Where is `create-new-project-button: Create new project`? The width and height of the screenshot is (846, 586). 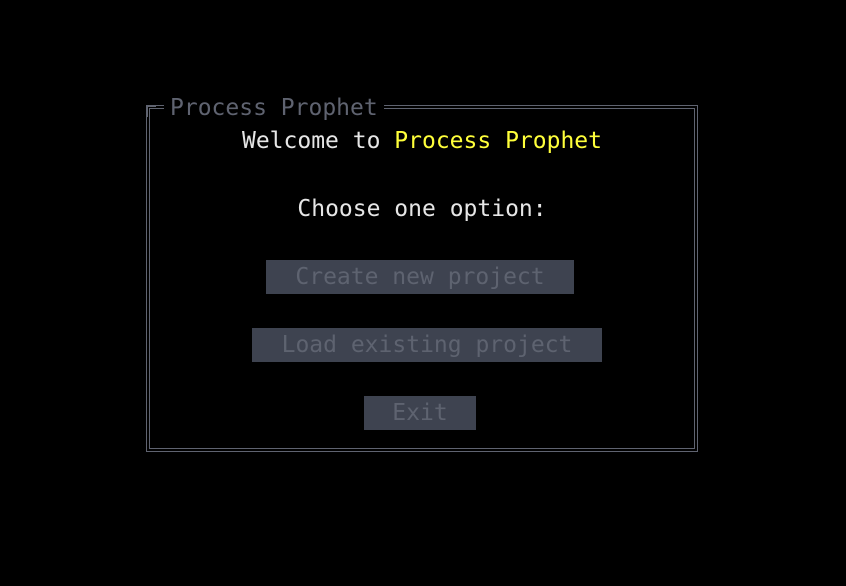 create-new-project-button: Create new project is located at coordinates (420, 277).